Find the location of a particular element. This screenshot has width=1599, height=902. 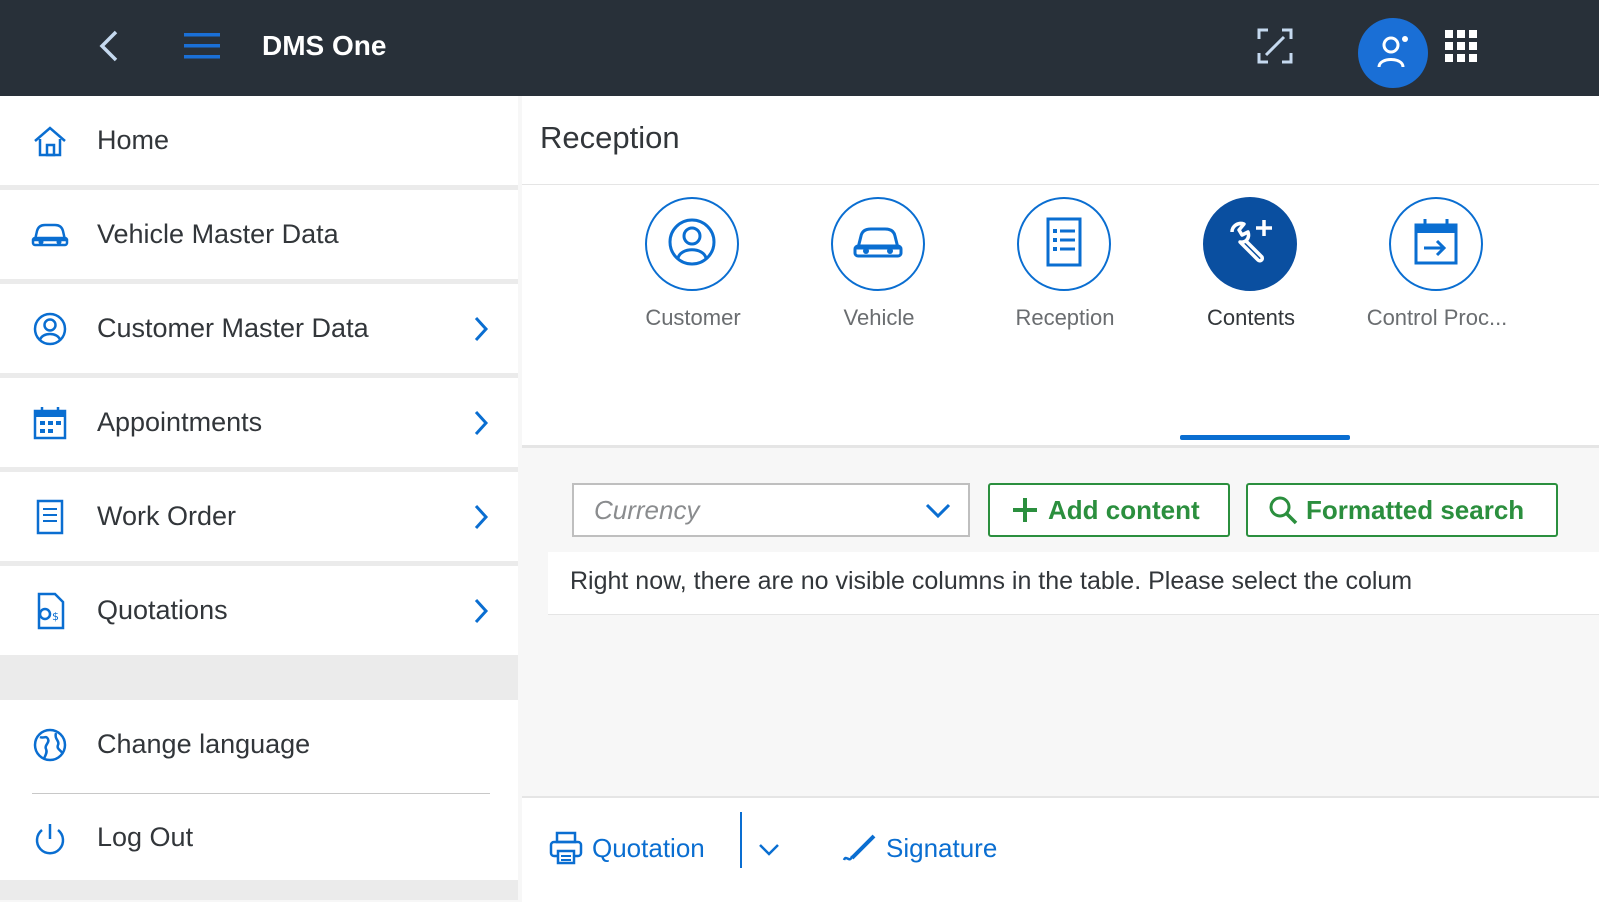

back-icon is located at coordinates (109, 48).